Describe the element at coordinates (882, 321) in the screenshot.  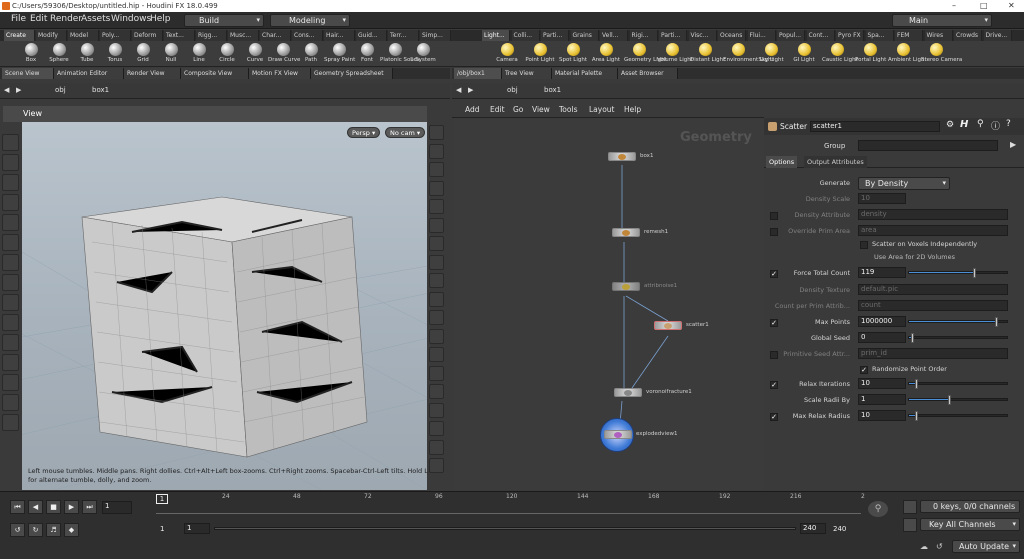
I see `param-field-max-points: 1000000` at that location.